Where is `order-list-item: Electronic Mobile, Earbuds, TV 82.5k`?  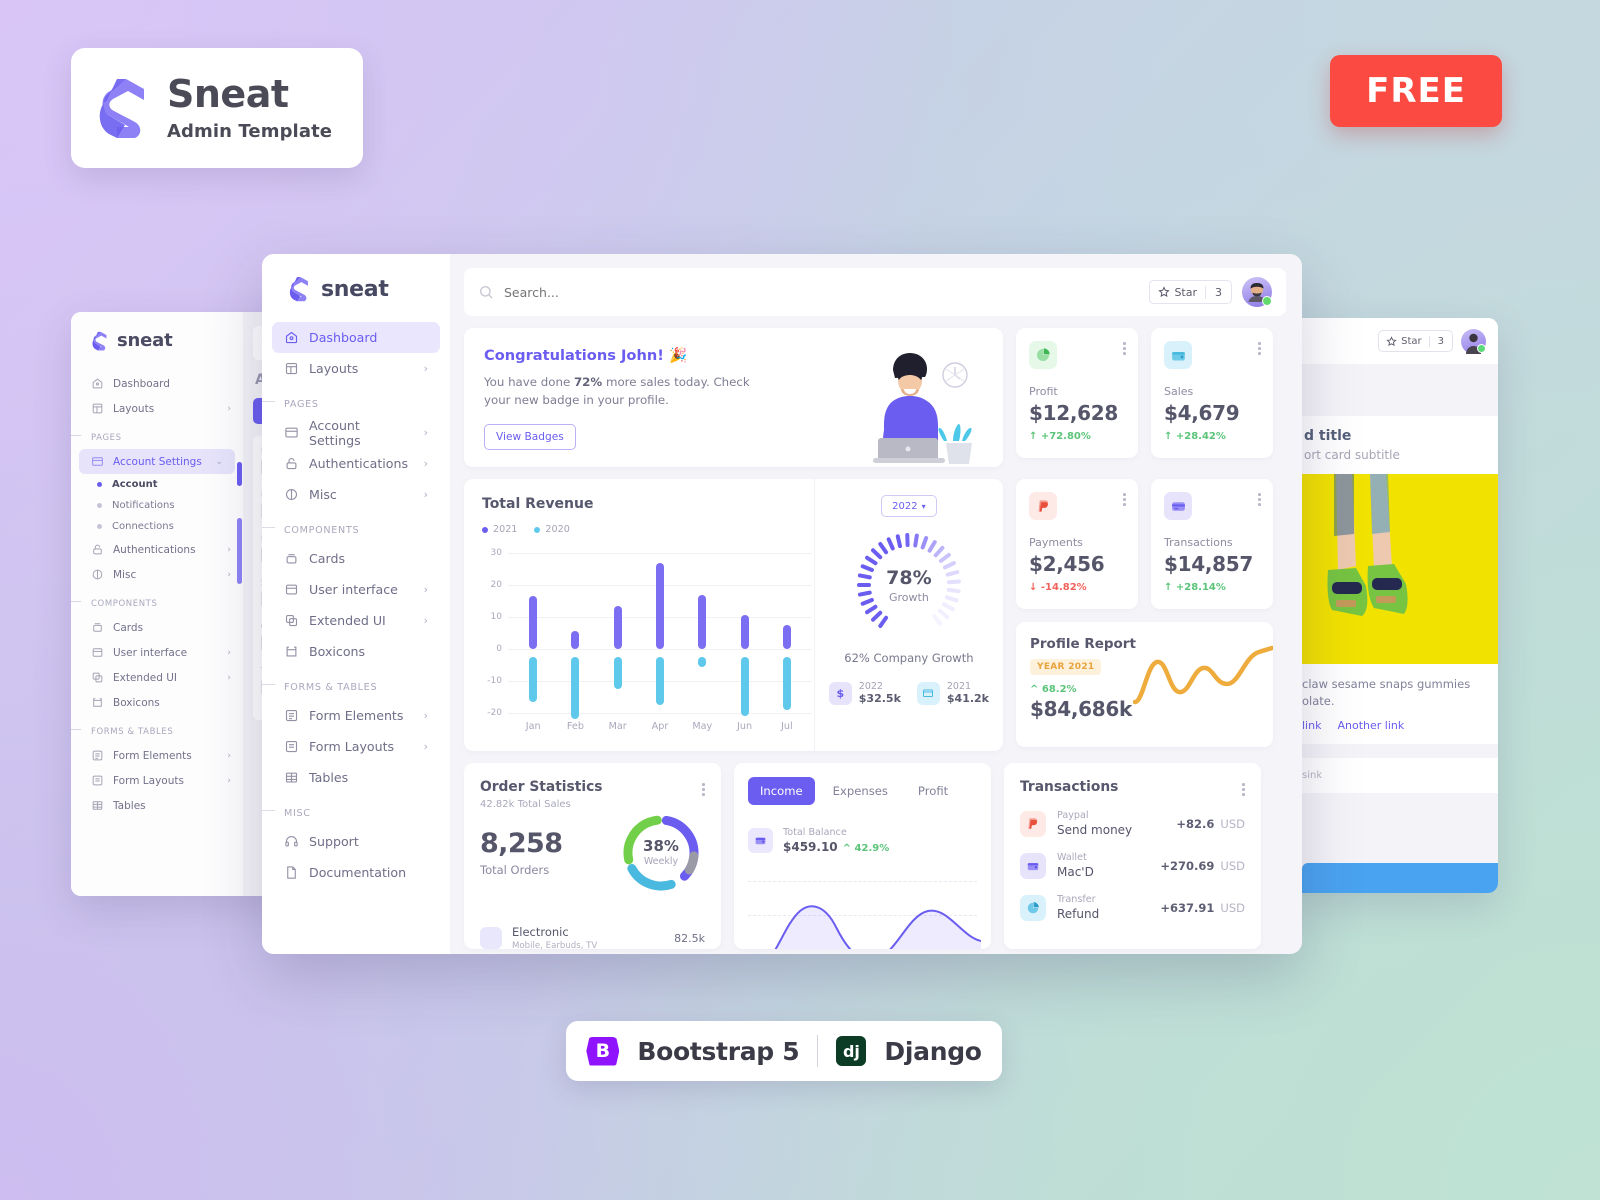 order-list-item: Electronic Mobile, Earbuds, TV 82.5k is located at coordinates (592, 938).